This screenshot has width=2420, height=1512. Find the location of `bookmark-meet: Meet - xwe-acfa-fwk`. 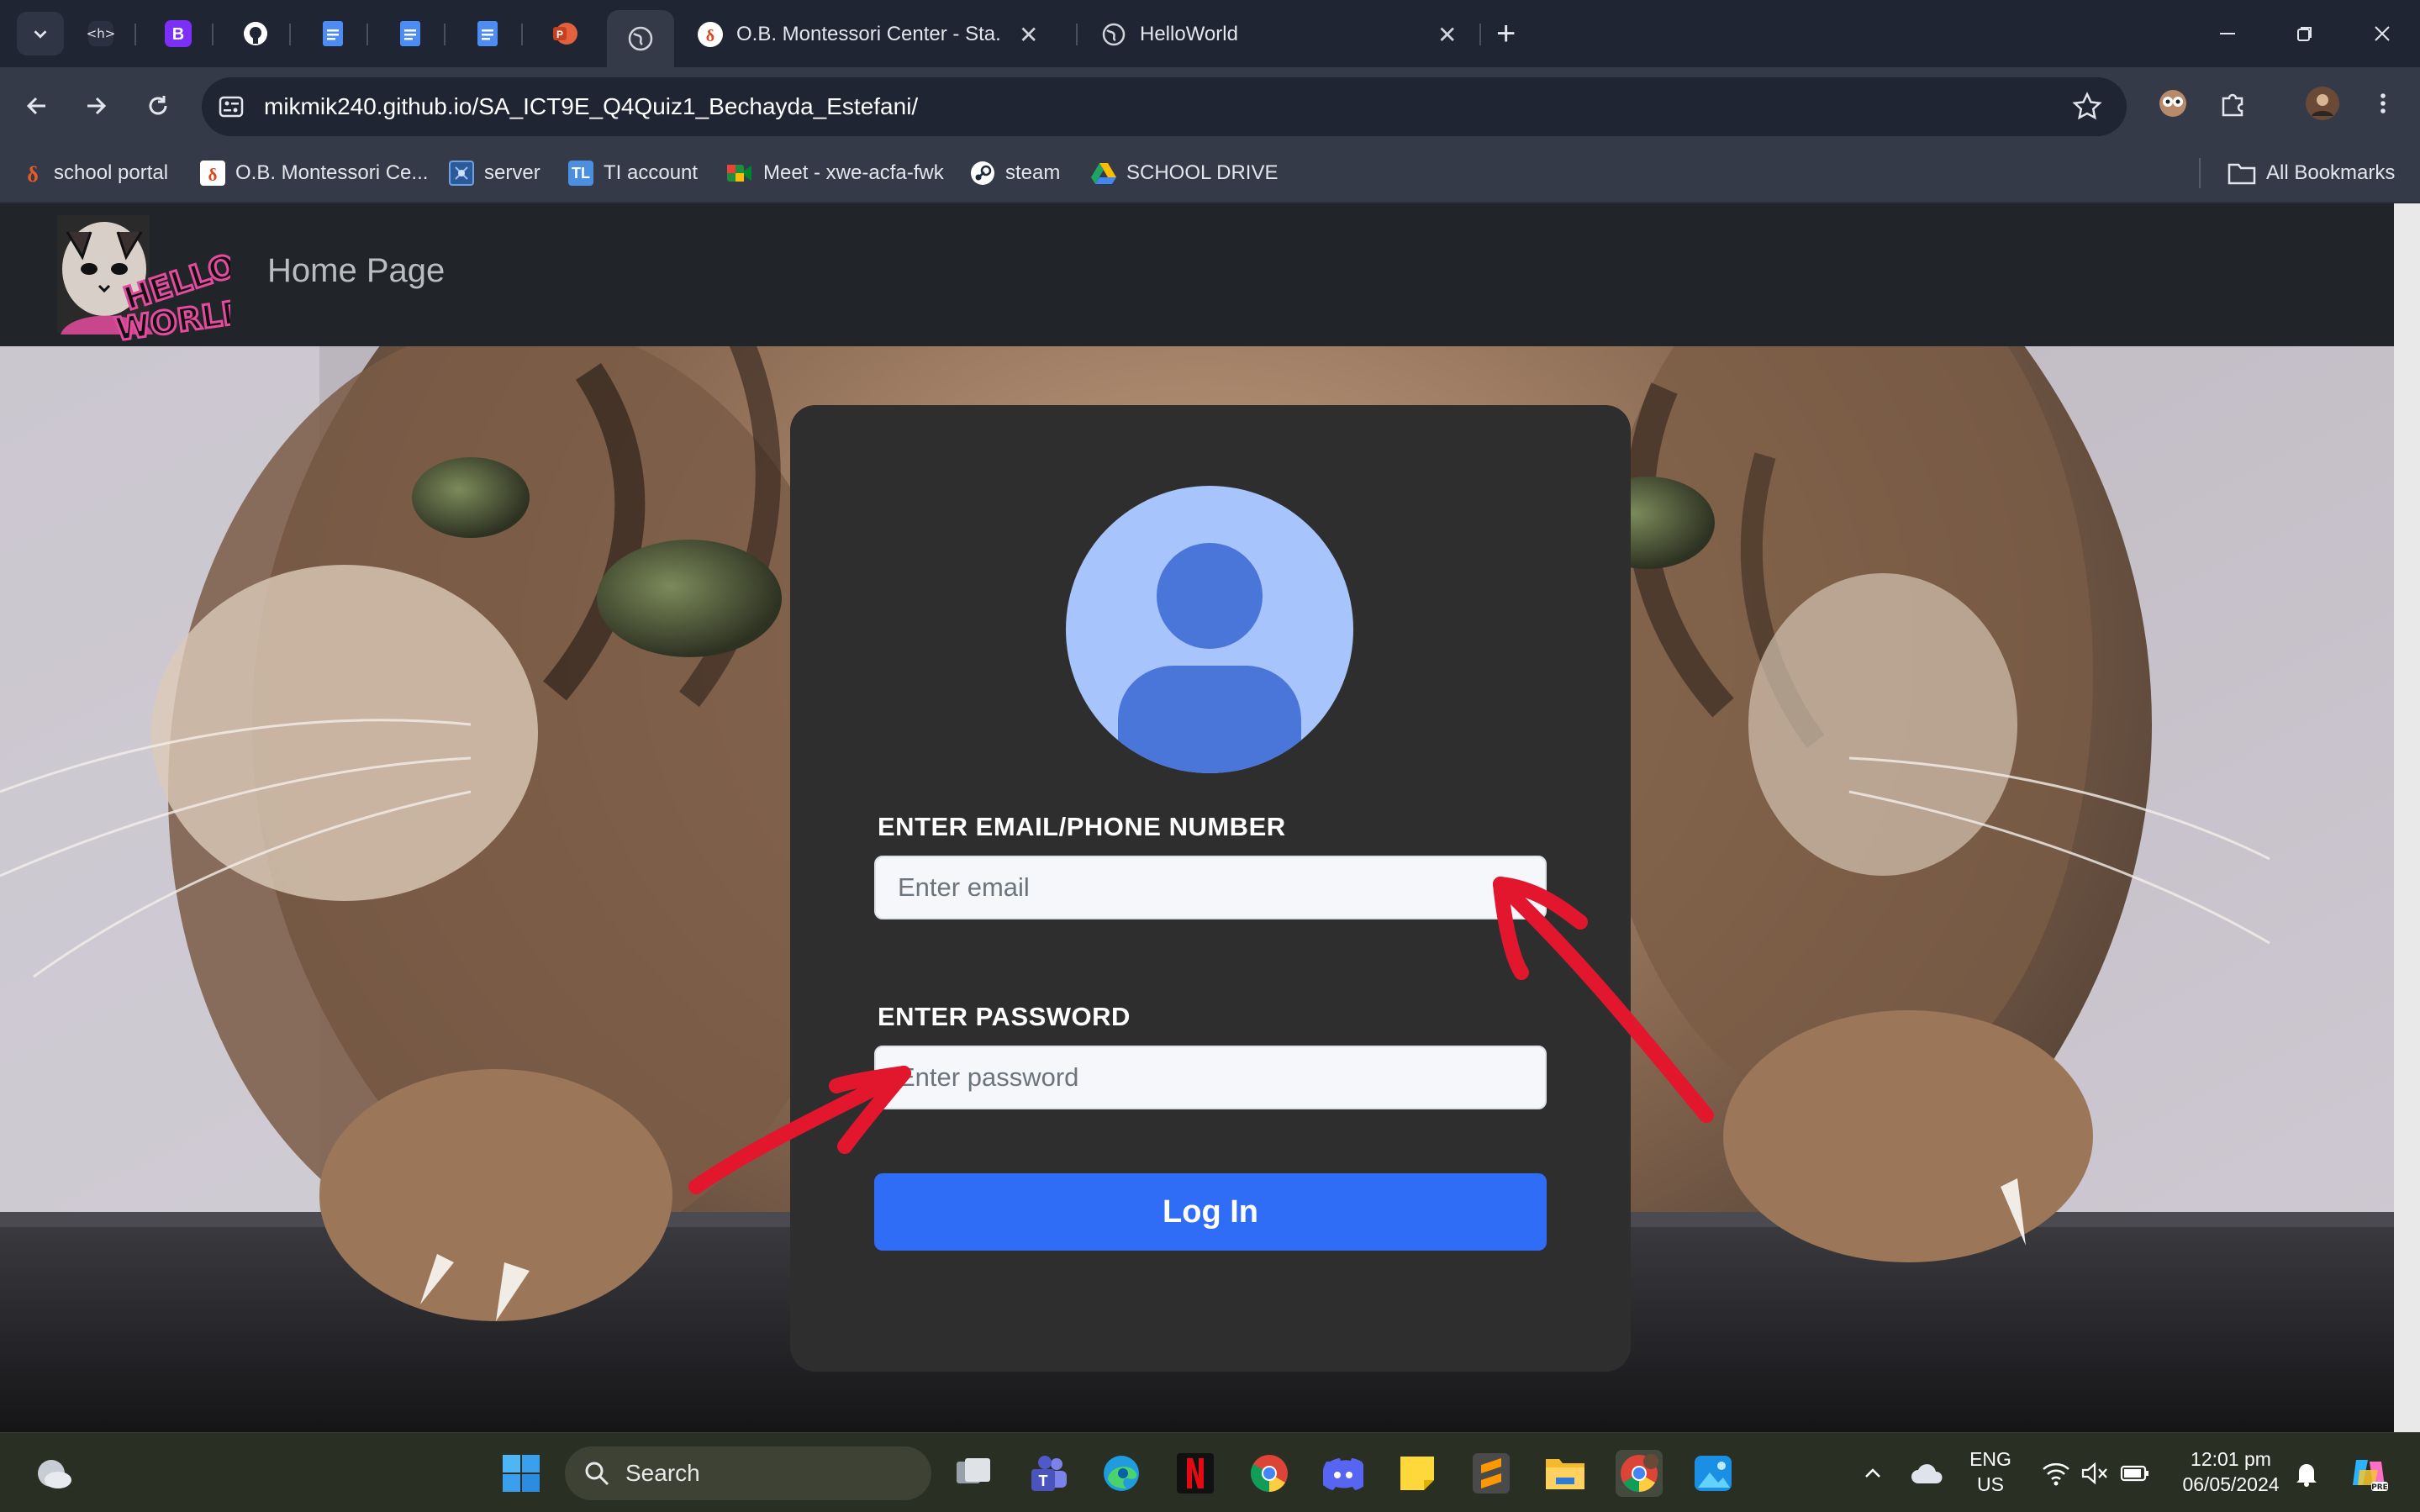

bookmark-meet: Meet - xwe-acfa-fwk is located at coordinates (835, 173).